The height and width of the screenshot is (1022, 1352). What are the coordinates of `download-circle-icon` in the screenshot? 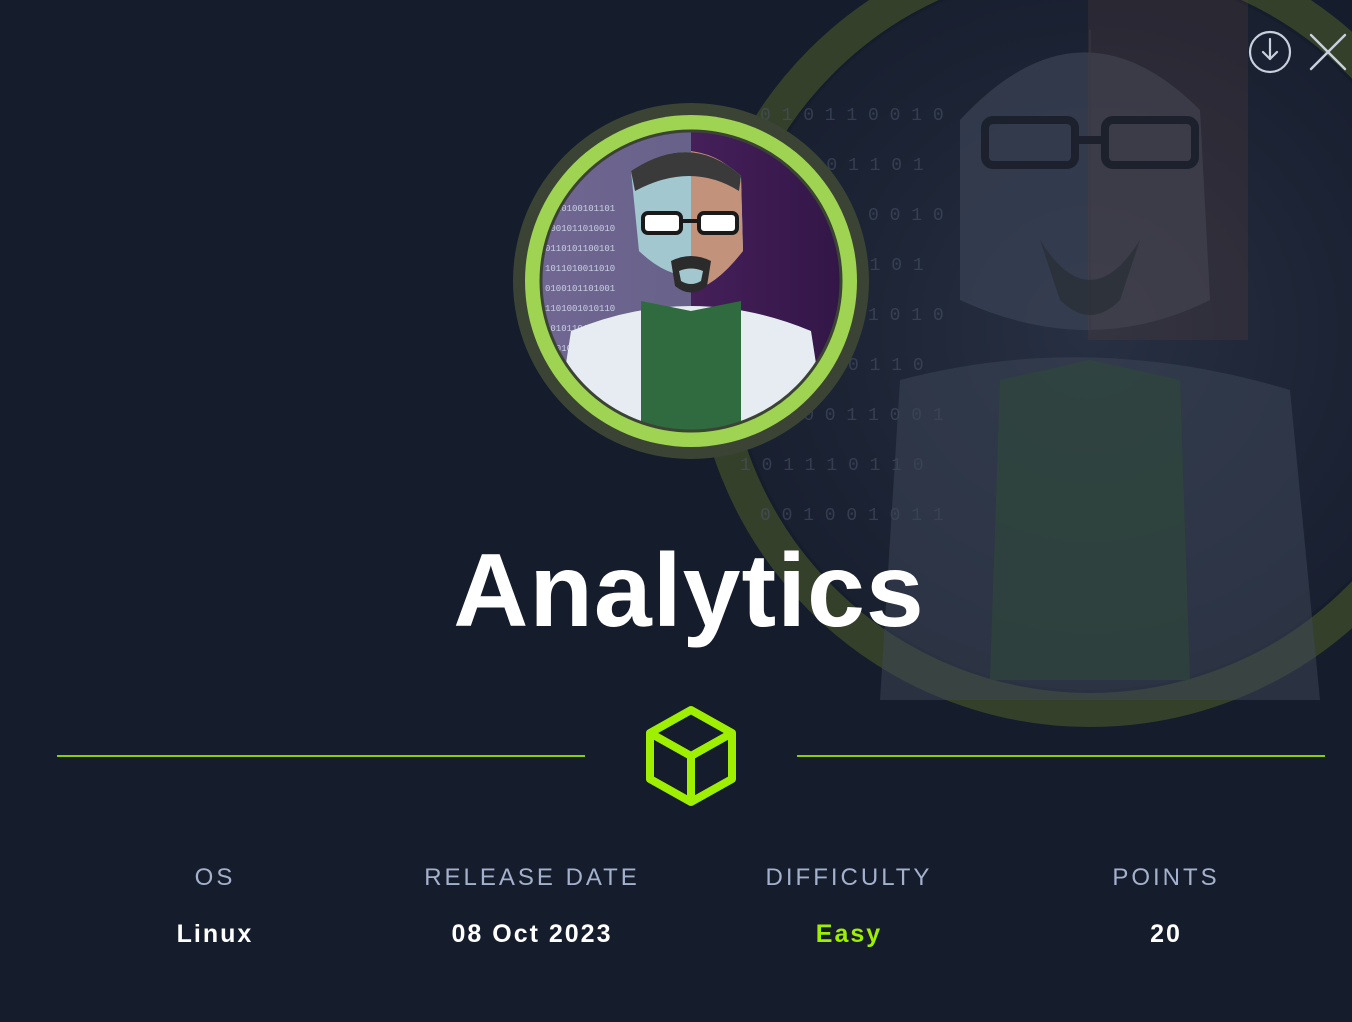 It's located at (1270, 52).